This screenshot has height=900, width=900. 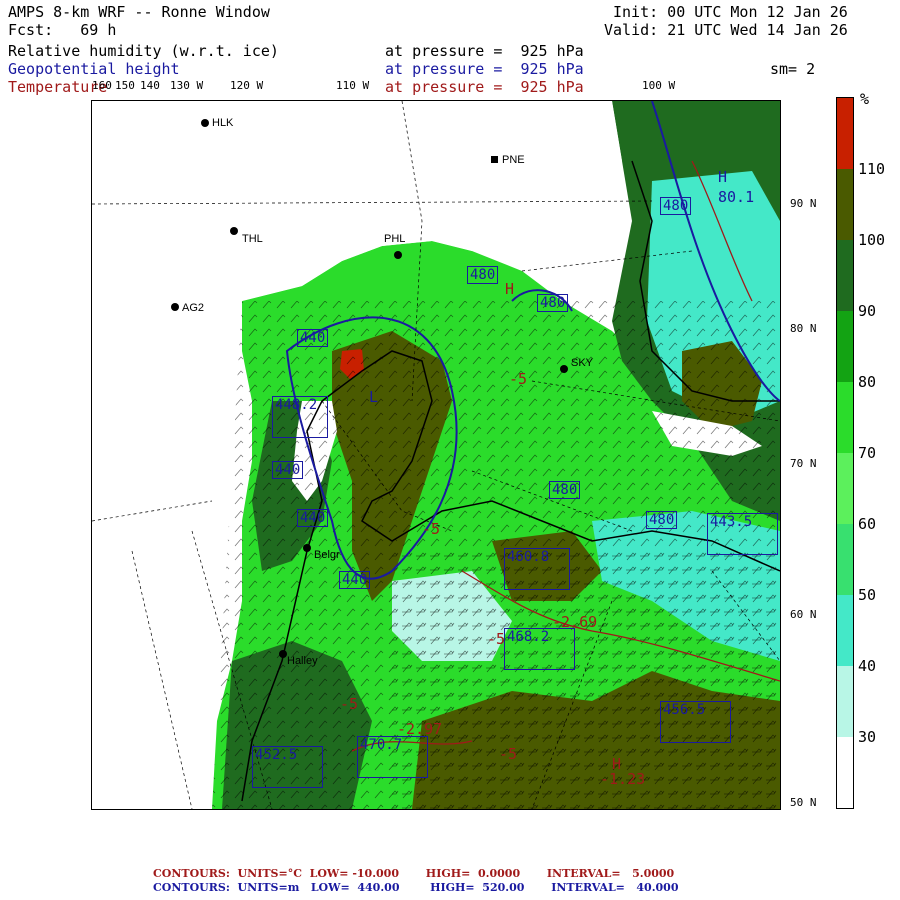 I want to click on colorbar-label-80: 80, so click(x=867, y=382).